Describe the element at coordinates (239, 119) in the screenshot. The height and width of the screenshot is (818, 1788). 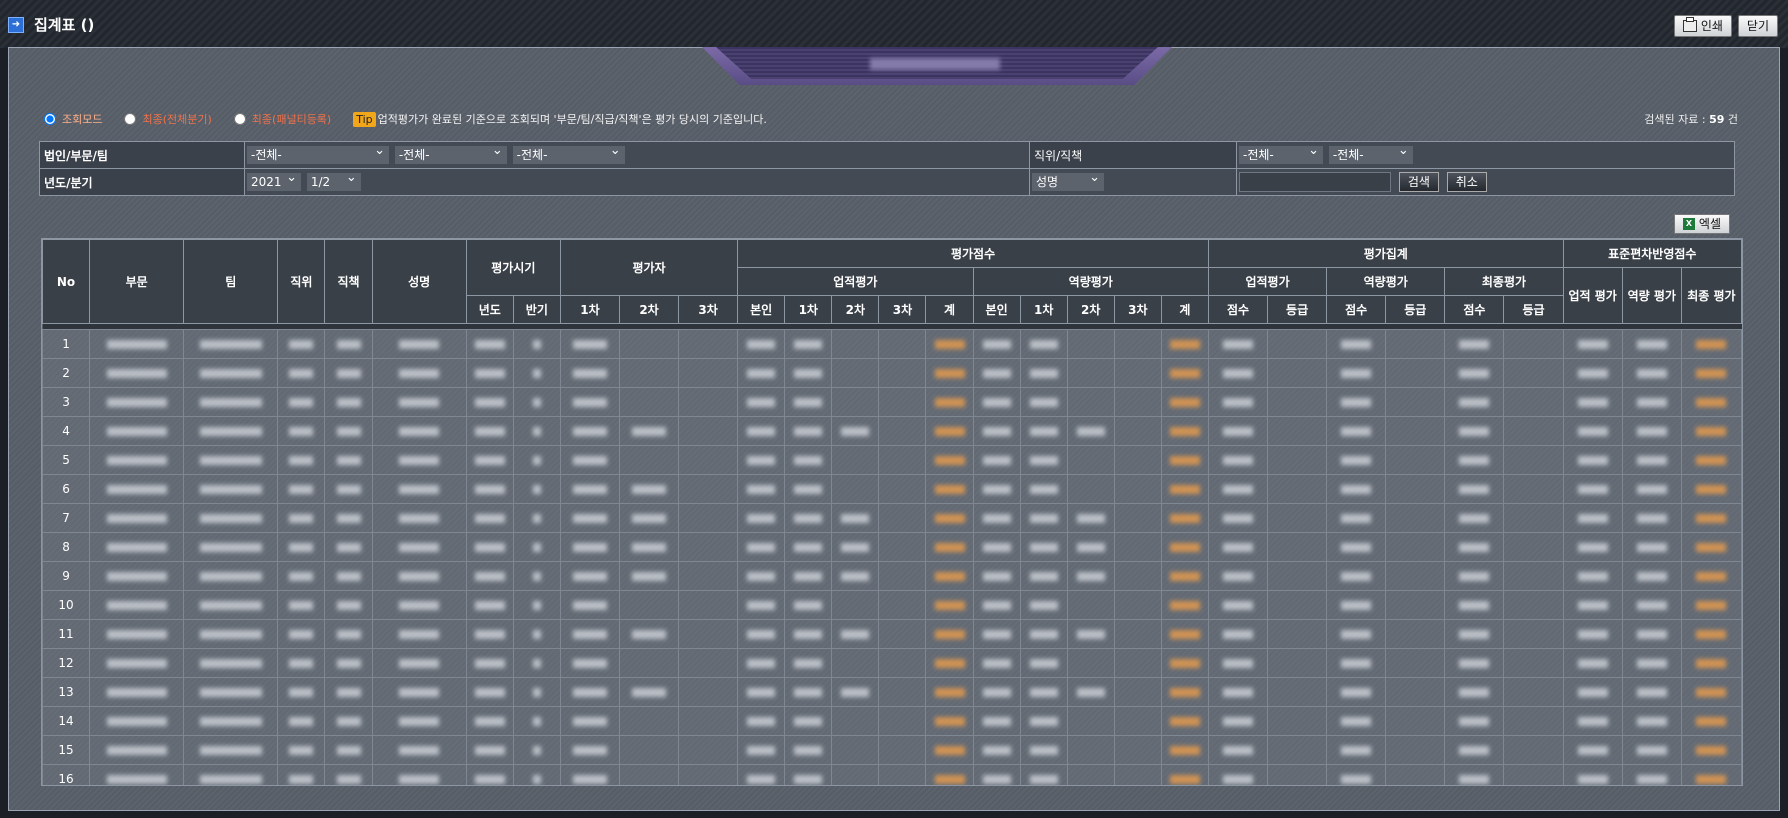
I see `radio-final-penalty-input` at that location.